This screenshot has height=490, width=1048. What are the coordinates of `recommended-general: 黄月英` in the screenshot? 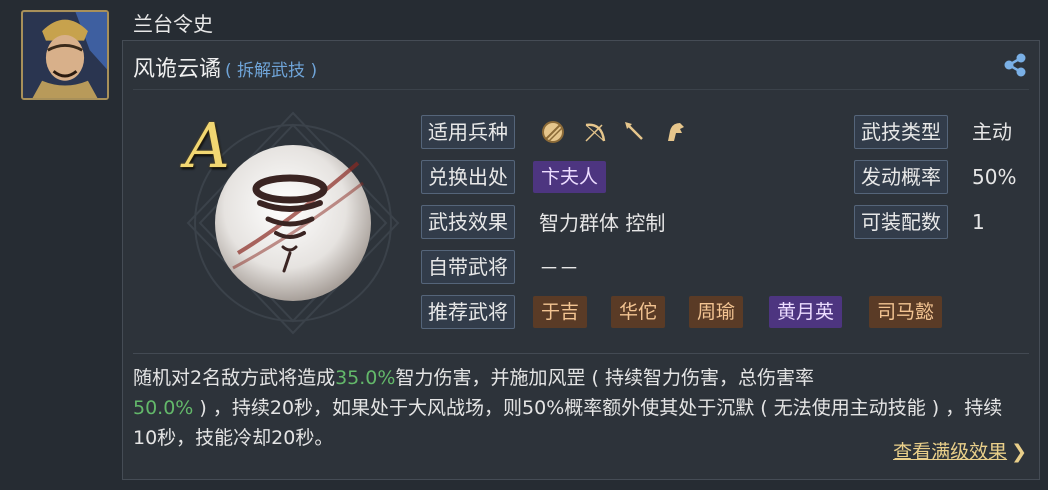 It's located at (806, 312).